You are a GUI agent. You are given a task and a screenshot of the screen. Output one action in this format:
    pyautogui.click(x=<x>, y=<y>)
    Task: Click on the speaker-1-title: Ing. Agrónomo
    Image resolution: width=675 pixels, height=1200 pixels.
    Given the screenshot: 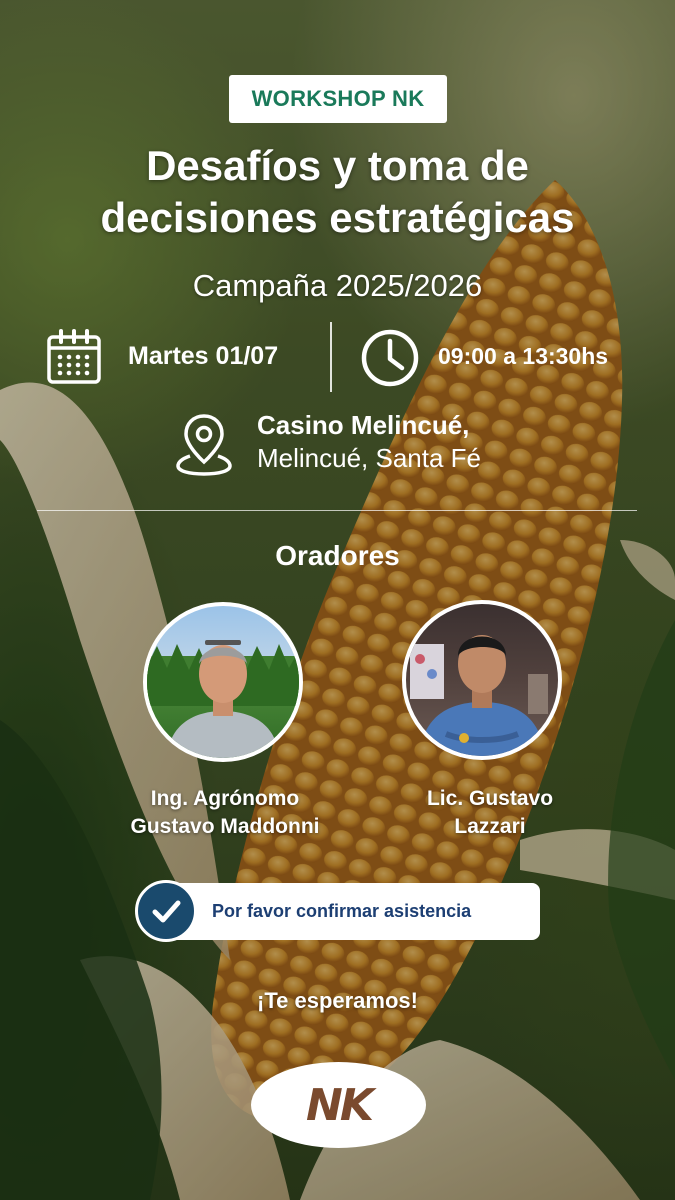 What is the action you would take?
    pyautogui.click(x=225, y=798)
    